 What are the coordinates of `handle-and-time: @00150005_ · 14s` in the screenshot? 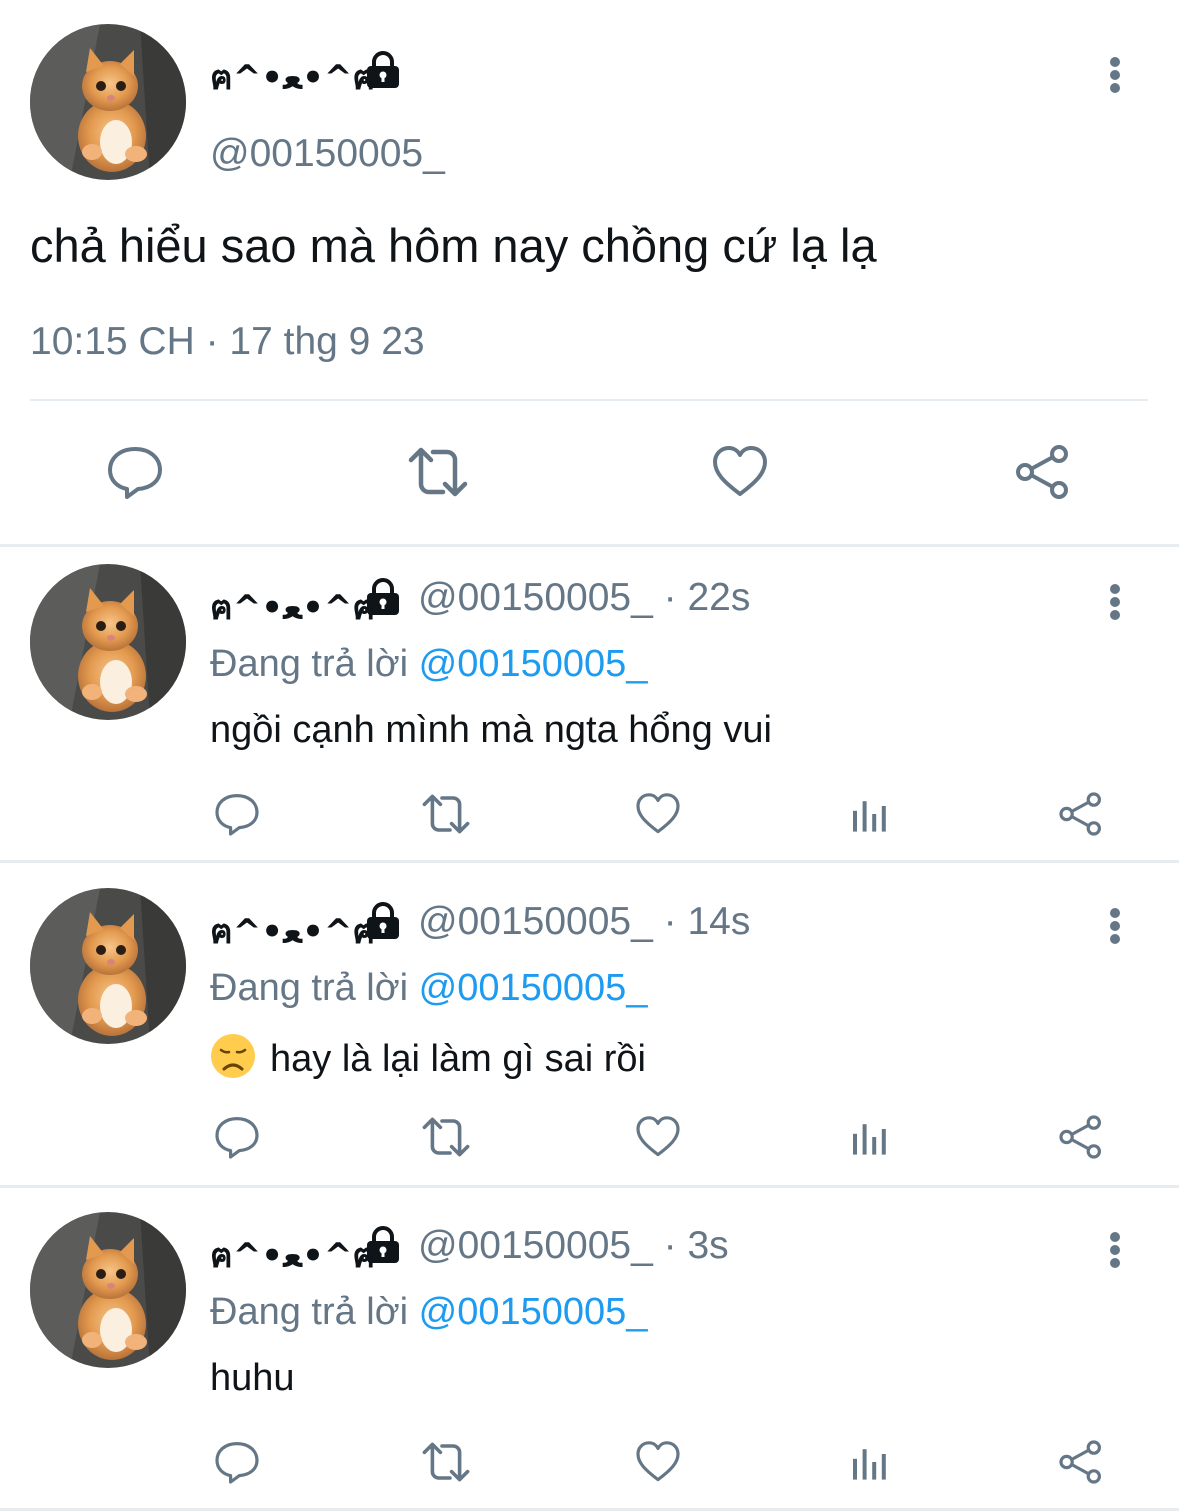 It's located at (584, 921).